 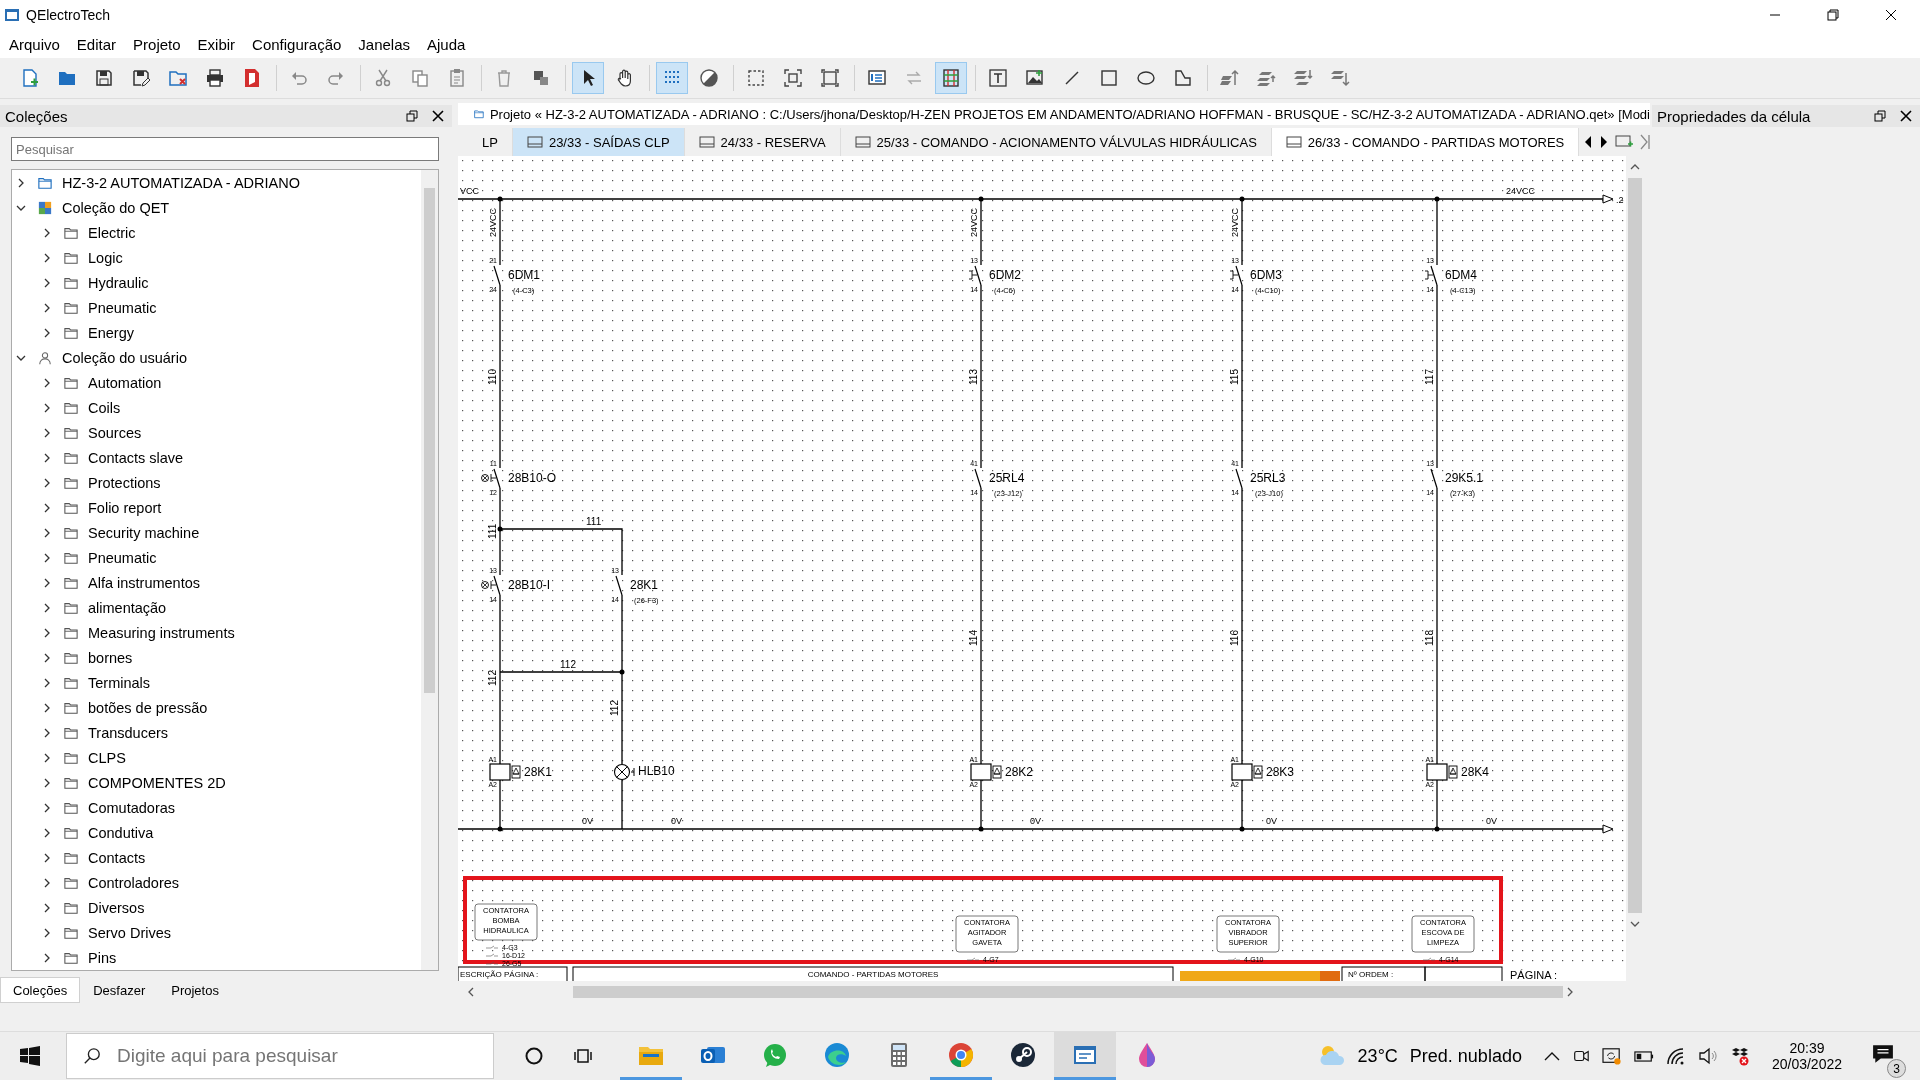 I want to click on tree-item: Measuring instruments, so click(x=161, y=632).